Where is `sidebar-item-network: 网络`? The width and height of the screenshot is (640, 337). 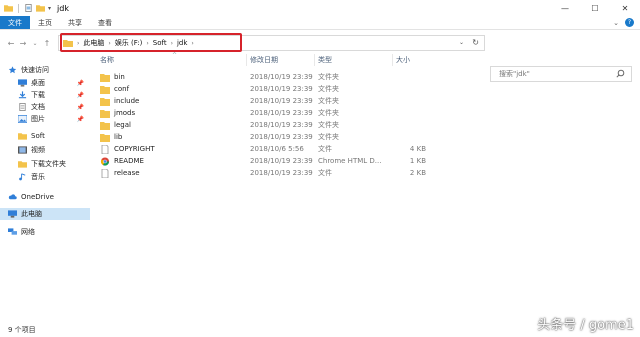
sidebar-item-network: 网络 is located at coordinates (45, 232).